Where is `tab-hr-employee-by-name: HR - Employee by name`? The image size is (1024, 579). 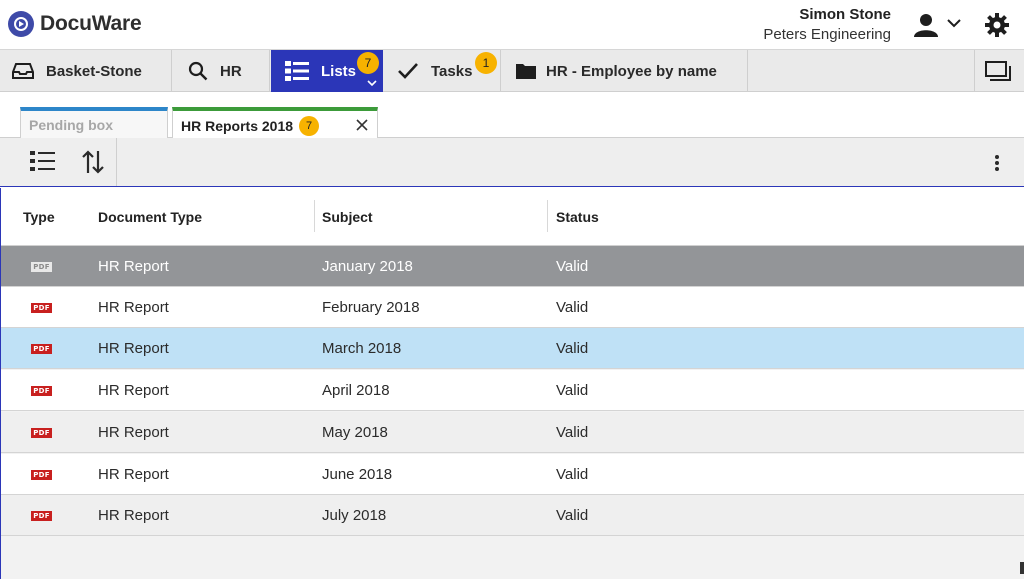
tab-hr-employee-by-name: HR - Employee by name is located at coordinates (625, 71).